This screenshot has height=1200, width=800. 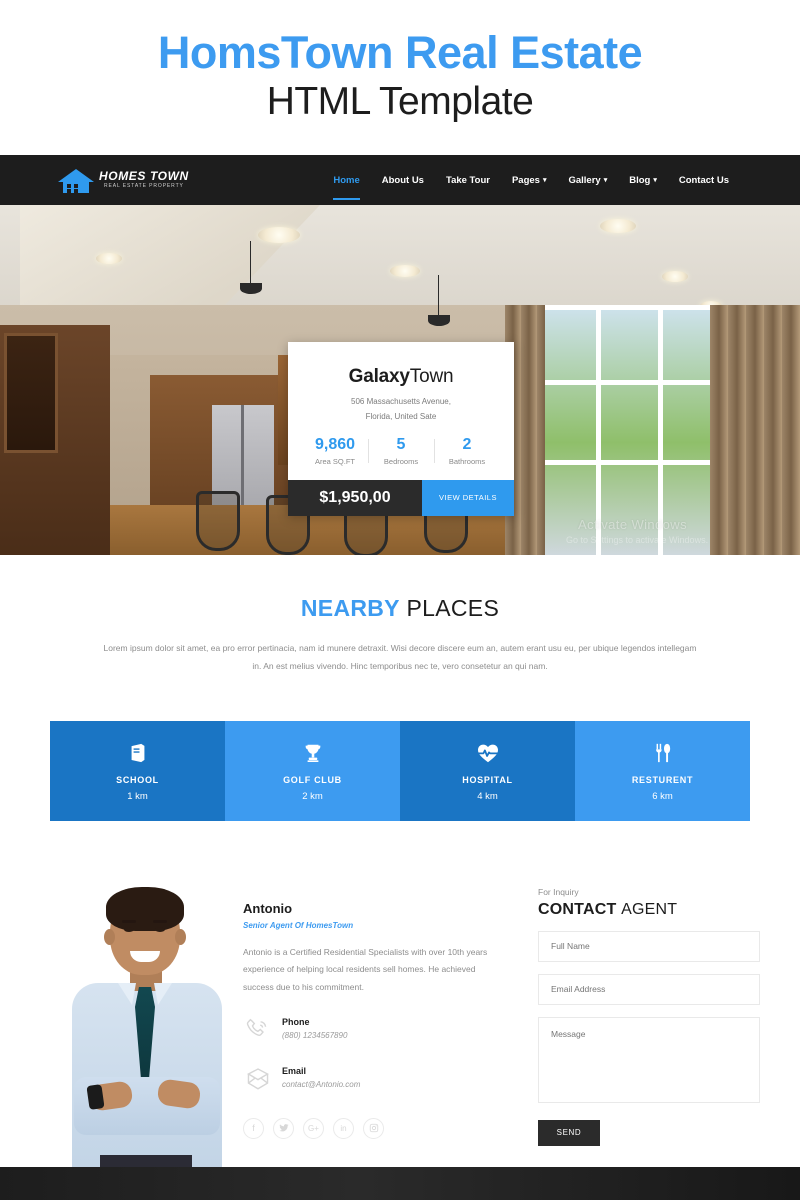 What do you see at coordinates (312, 770) in the screenshot?
I see `nearby-card-golf-club: GOLF CLUB 2 km` at bounding box center [312, 770].